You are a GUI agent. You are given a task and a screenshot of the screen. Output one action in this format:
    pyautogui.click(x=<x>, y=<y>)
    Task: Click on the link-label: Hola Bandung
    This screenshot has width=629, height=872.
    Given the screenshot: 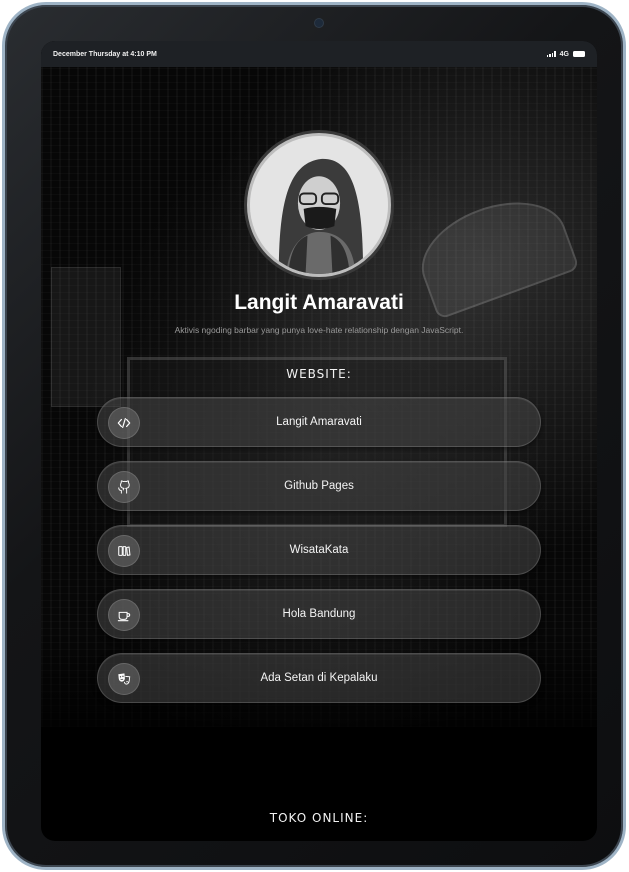 What is the action you would take?
    pyautogui.click(x=319, y=614)
    